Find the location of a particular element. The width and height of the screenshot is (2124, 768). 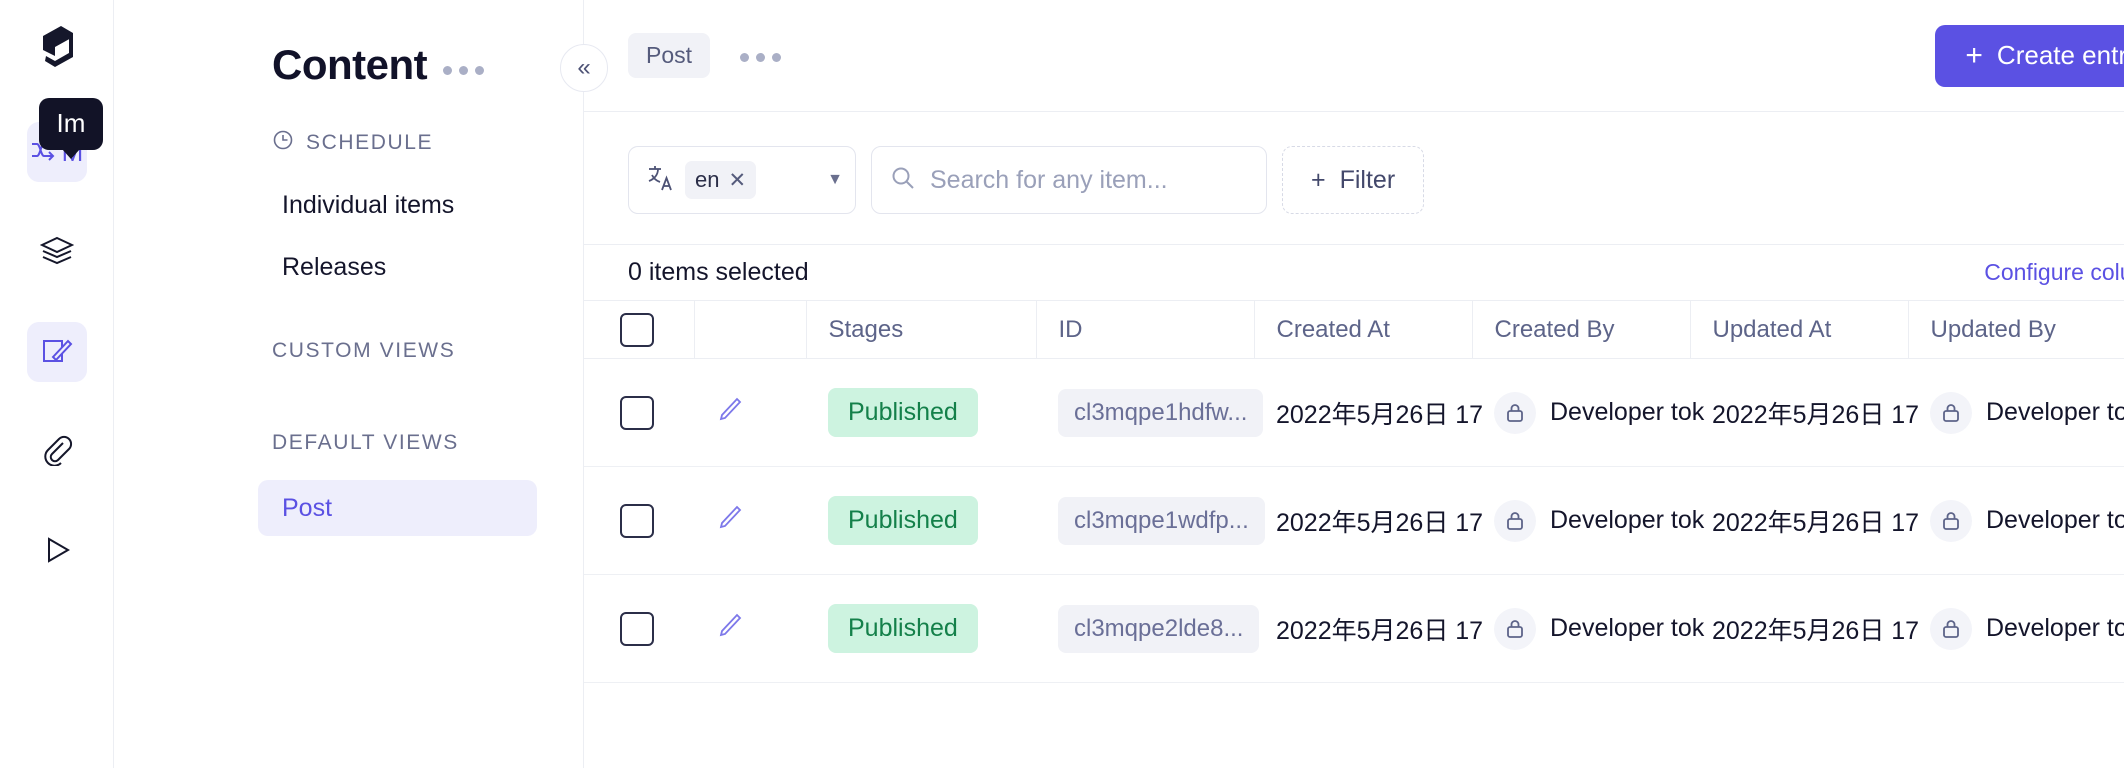

content-edit-icon is located at coordinates (57, 352).